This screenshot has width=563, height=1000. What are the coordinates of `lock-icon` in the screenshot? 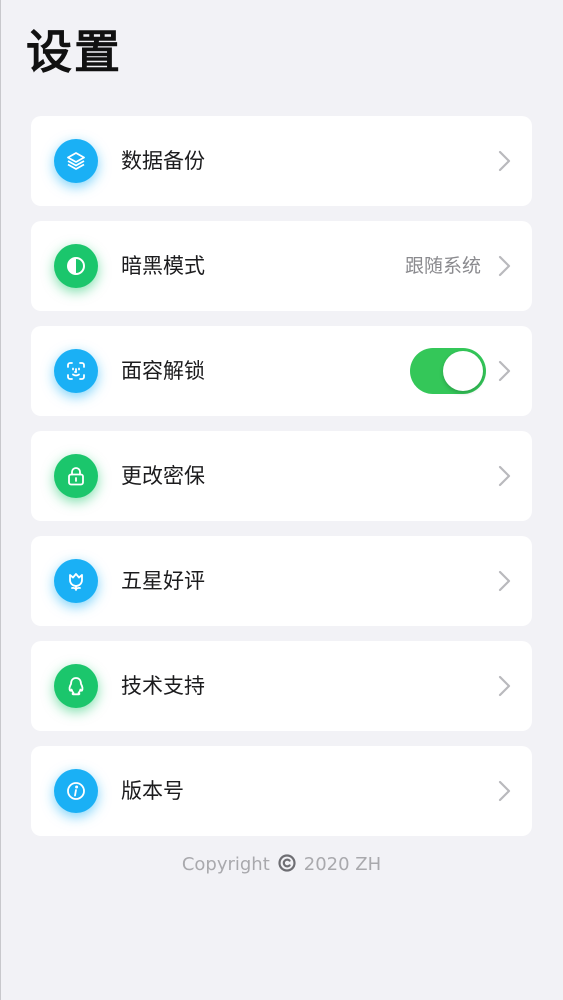 It's located at (76, 476).